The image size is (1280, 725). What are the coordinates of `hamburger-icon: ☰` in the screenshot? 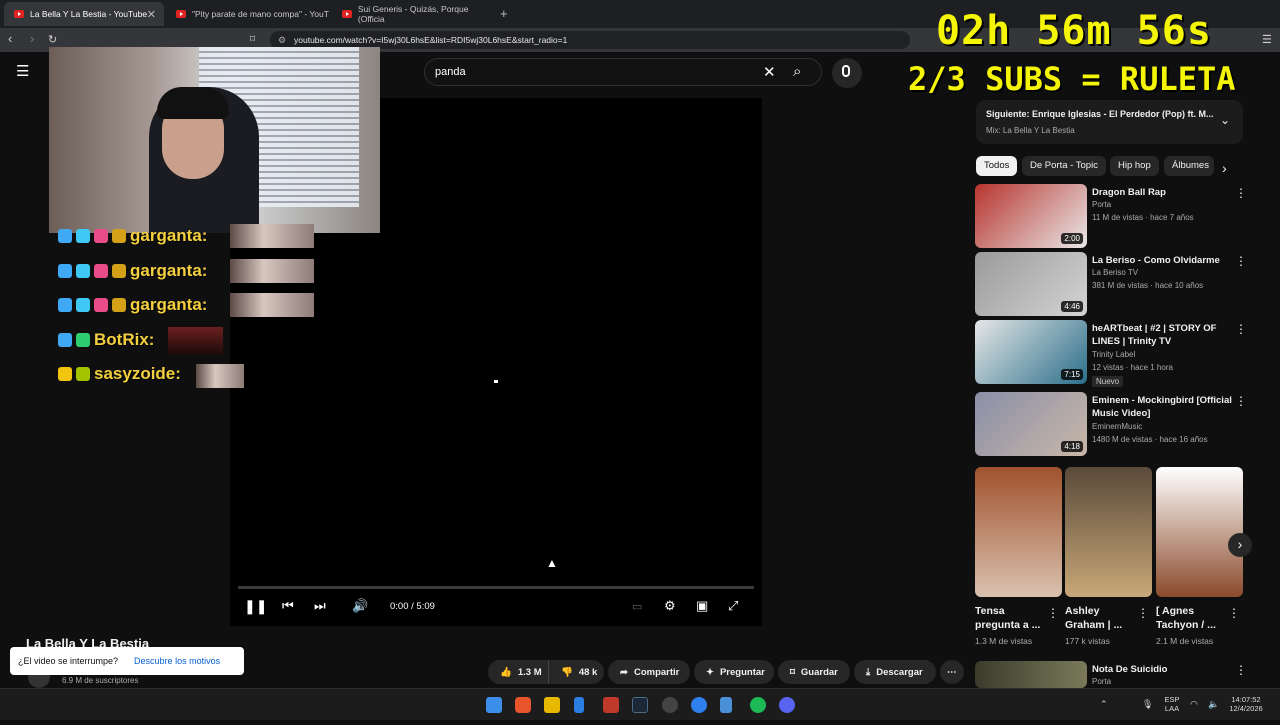 It's located at (22, 71).